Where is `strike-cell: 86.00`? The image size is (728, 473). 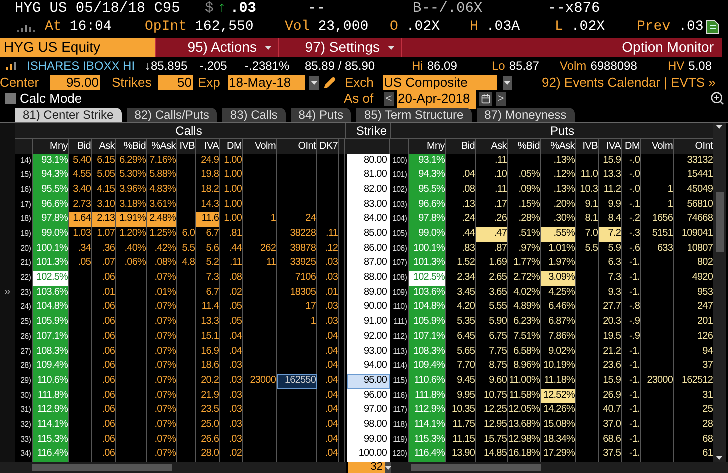 strike-cell: 86.00 is located at coordinates (368, 249).